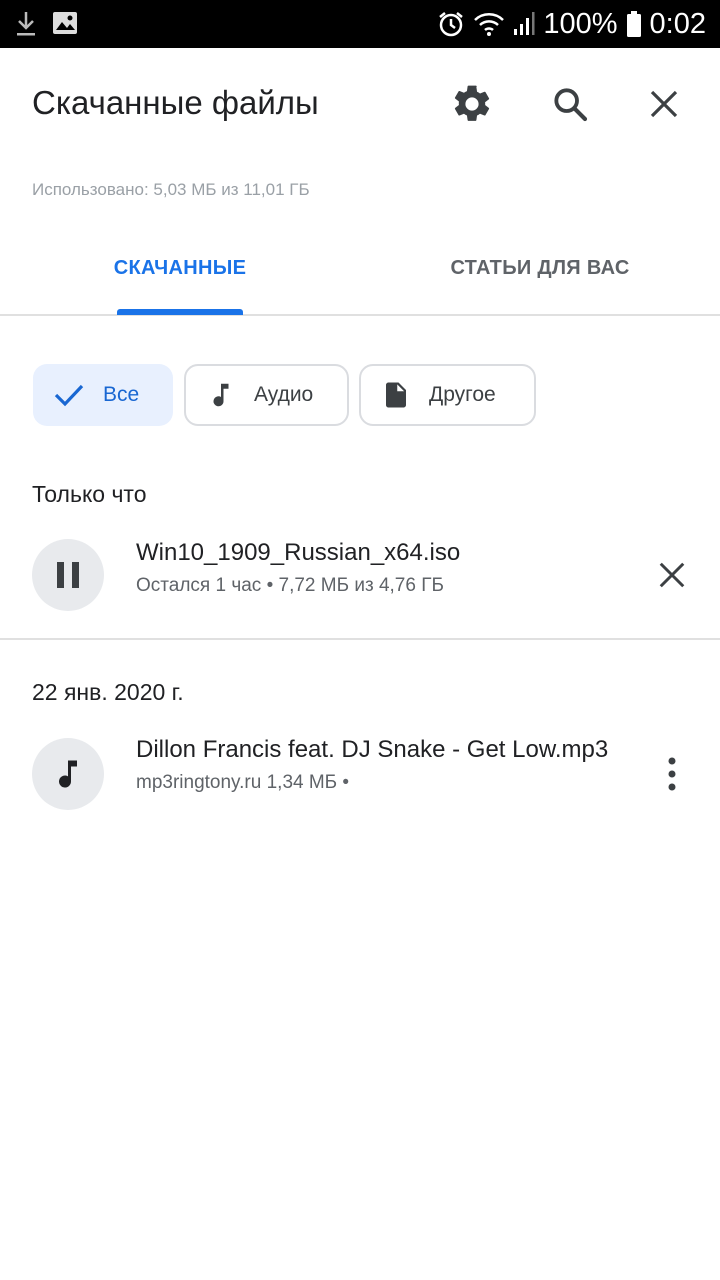  I want to click on cancel-download-button, so click(672, 575).